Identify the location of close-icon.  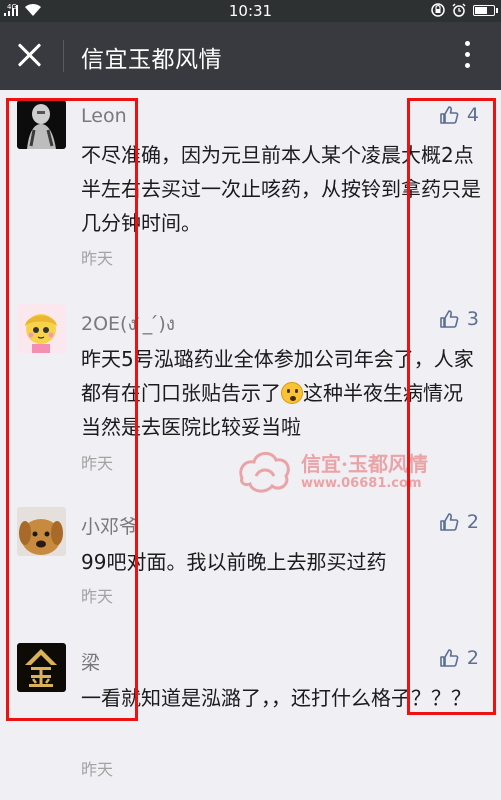
(30, 55).